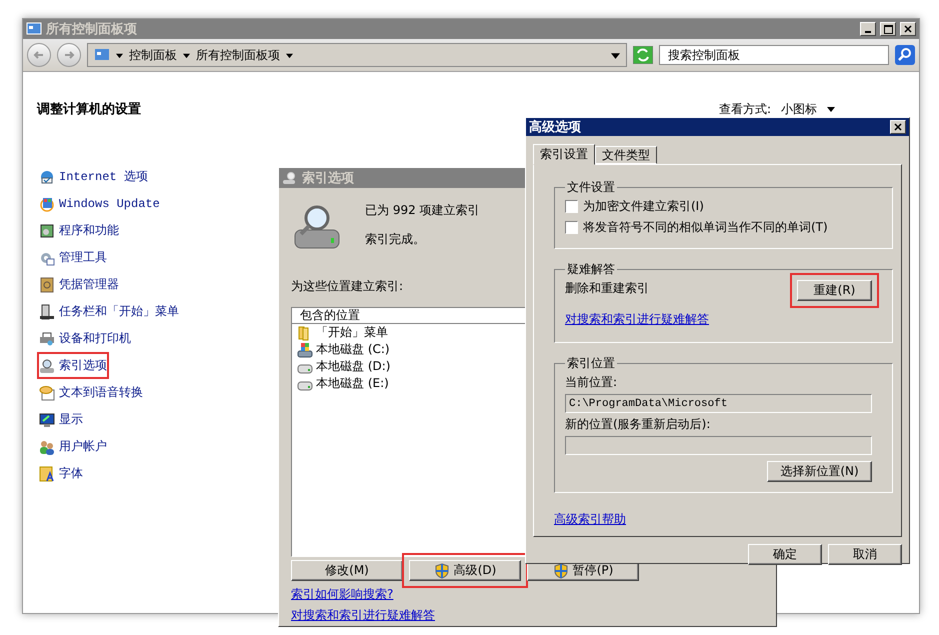 This screenshot has height=635, width=939. I want to click on rebuild-button: 重建(R), so click(834, 290).